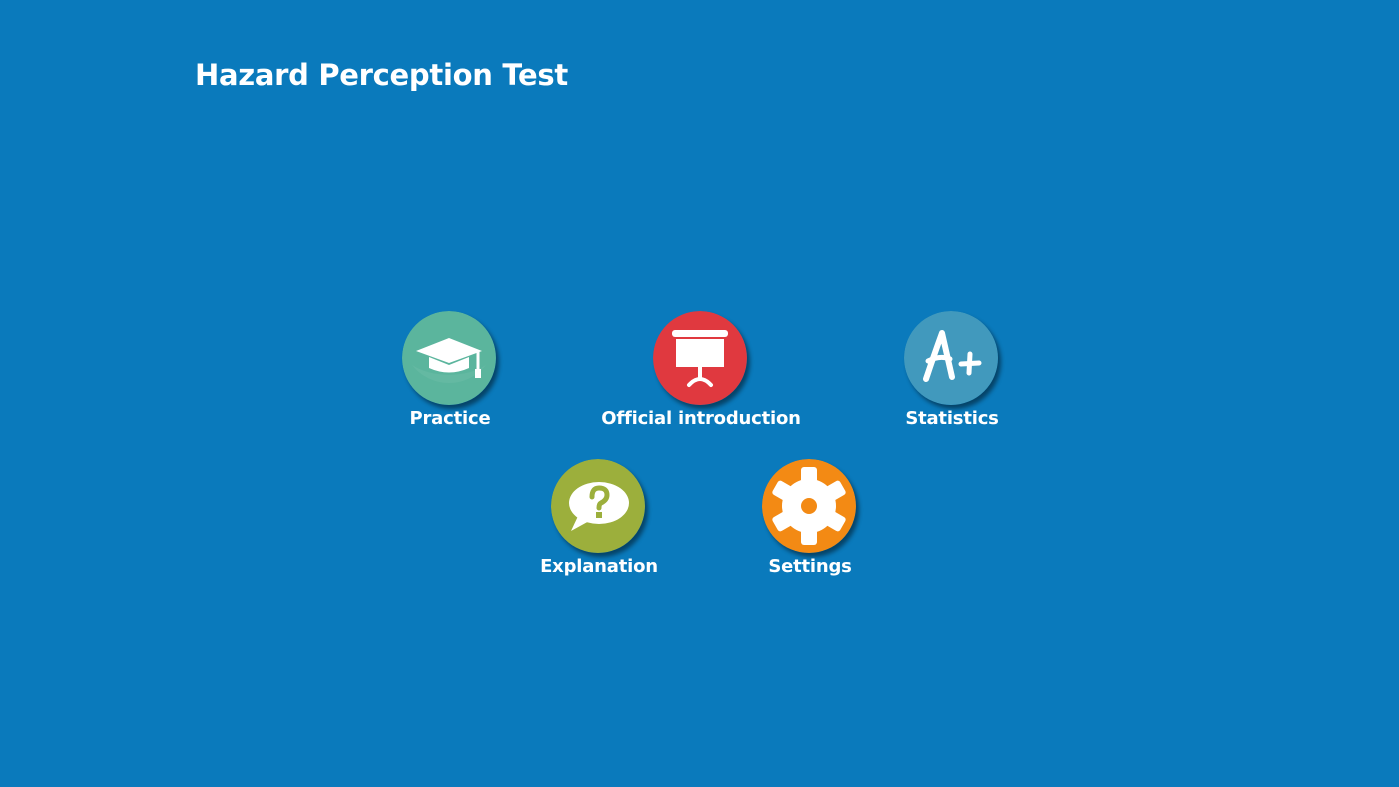 The width and height of the screenshot is (1399, 787). I want to click on official-introduction-label: Official introduction, so click(701, 418).